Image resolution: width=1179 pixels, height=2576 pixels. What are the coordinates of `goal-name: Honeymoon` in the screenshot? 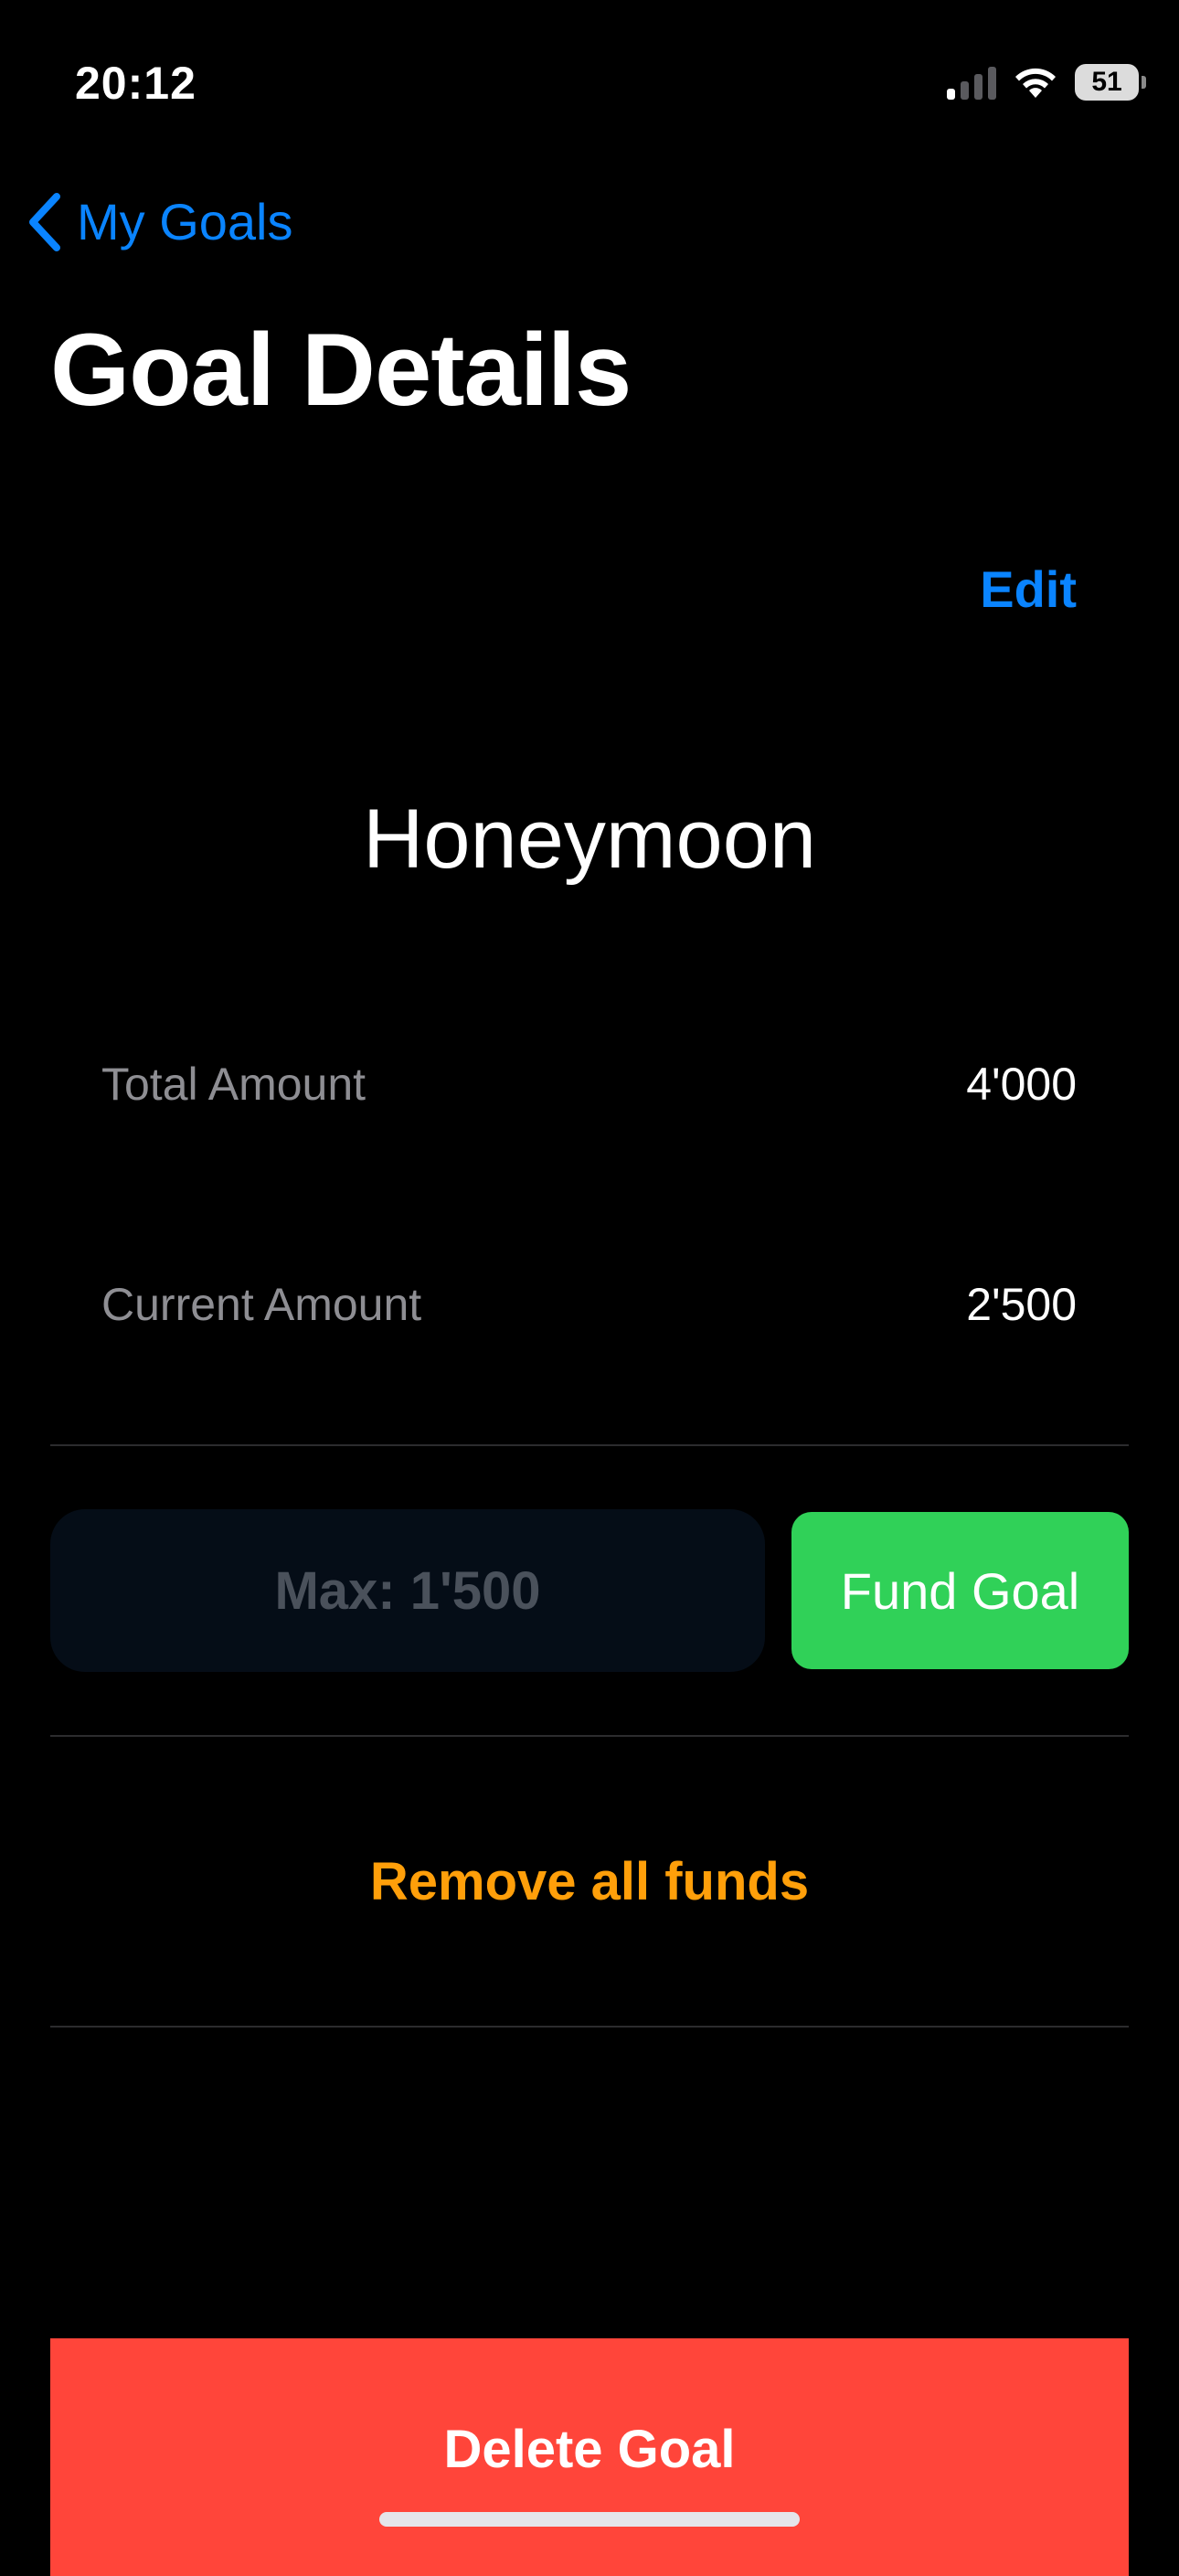 It's located at (589, 839).